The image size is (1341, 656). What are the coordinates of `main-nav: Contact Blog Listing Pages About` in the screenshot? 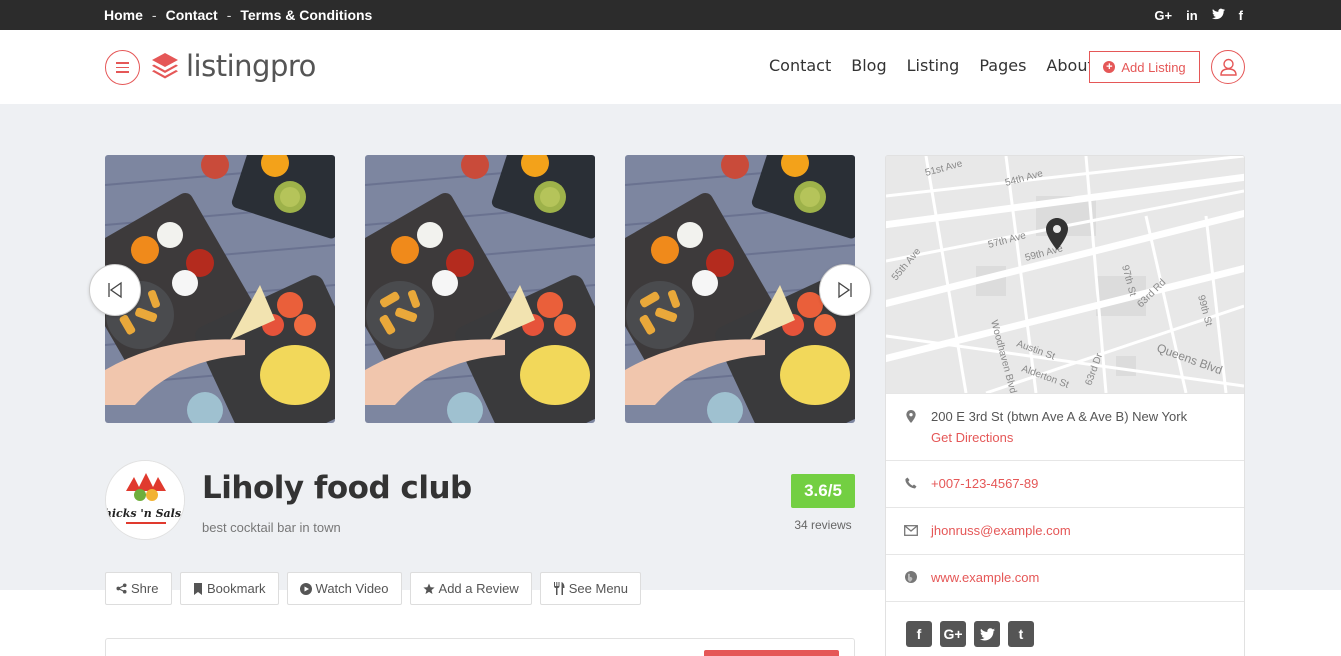 It's located at (941, 65).